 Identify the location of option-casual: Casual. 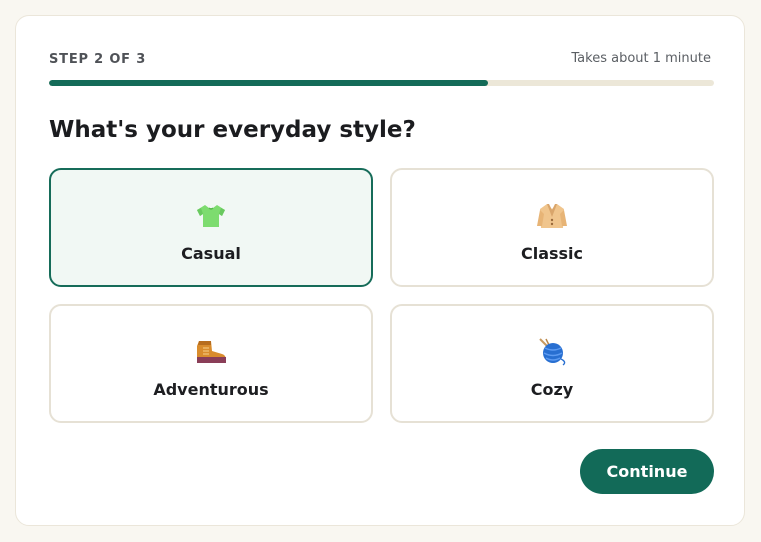
(211, 227).